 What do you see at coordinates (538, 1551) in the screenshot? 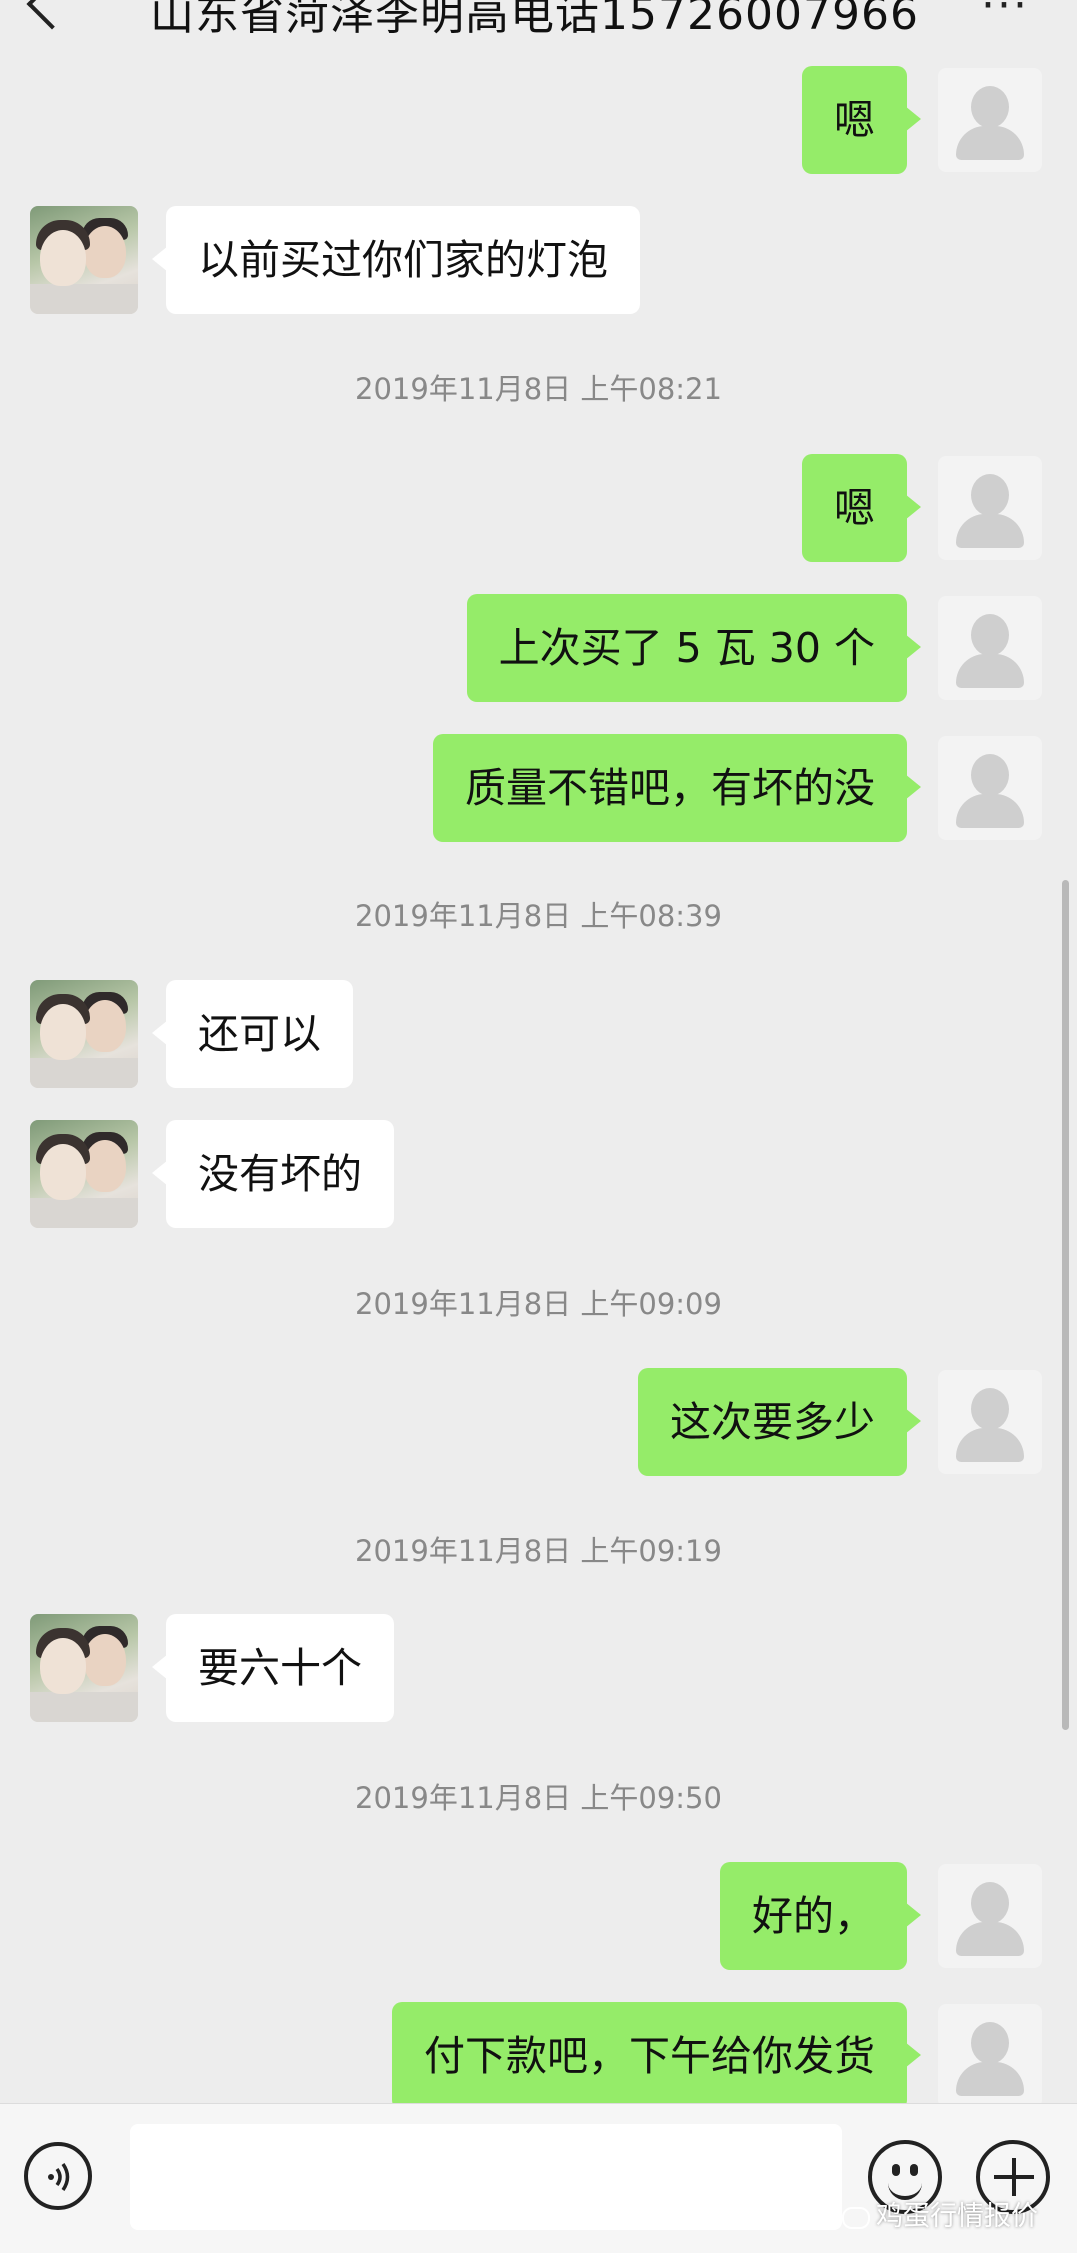
I see `message-timestamp: 2019年11月8日 上午09:19` at bounding box center [538, 1551].